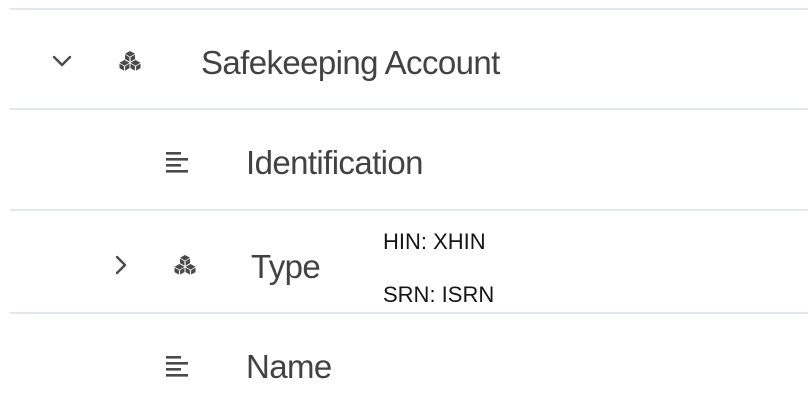 The image size is (808, 413). Describe the element at coordinates (439, 294) in the screenshot. I see `type-detail-srn: SRN: ISRN` at that location.